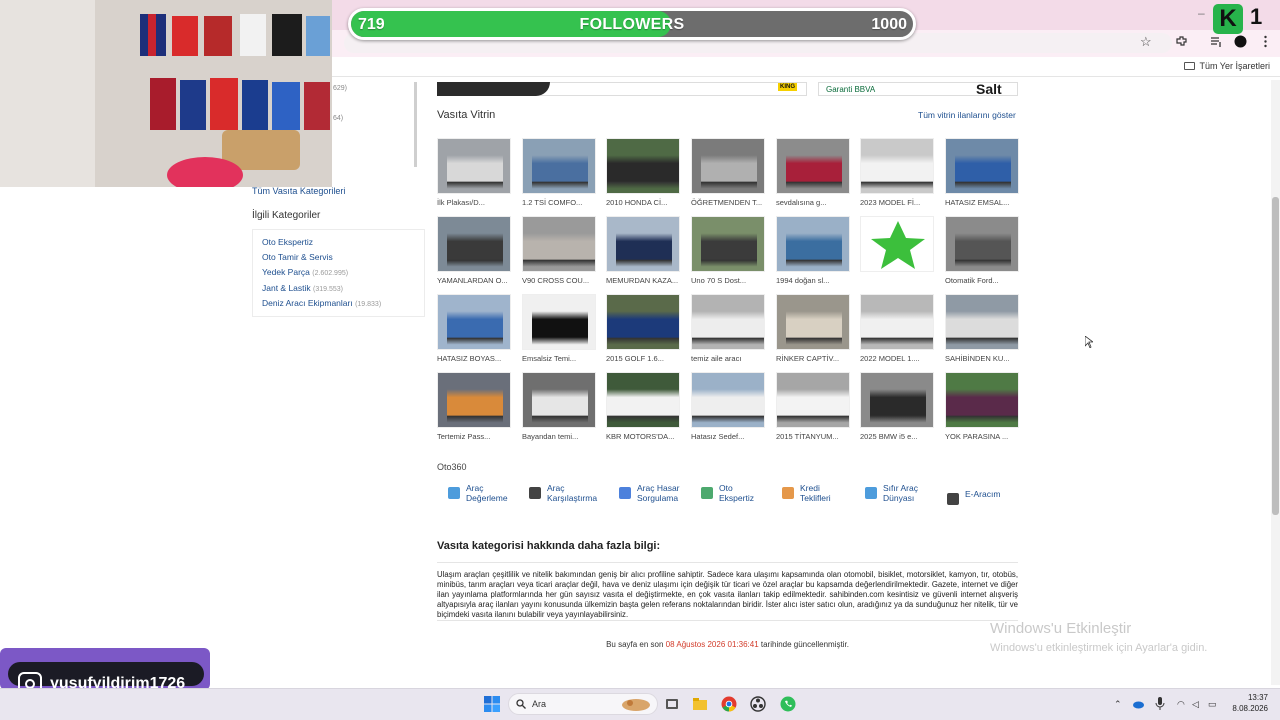  Describe the element at coordinates (649, 493) in the screenshot. I see `damage-query-link: Araç Hasar Sorgulama` at that location.